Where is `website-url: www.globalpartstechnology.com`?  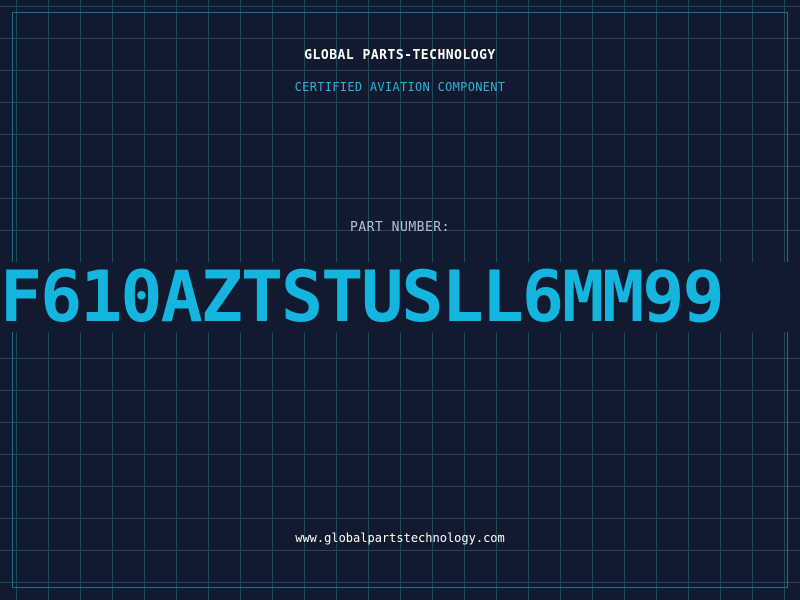 website-url: www.globalpartstechnology.com is located at coordinates (400, 538).